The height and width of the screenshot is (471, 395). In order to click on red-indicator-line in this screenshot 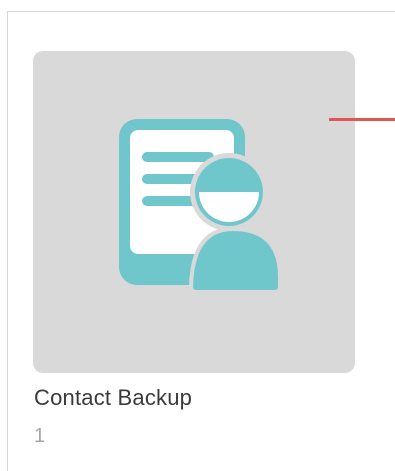, I will do `click(362, 119)`.